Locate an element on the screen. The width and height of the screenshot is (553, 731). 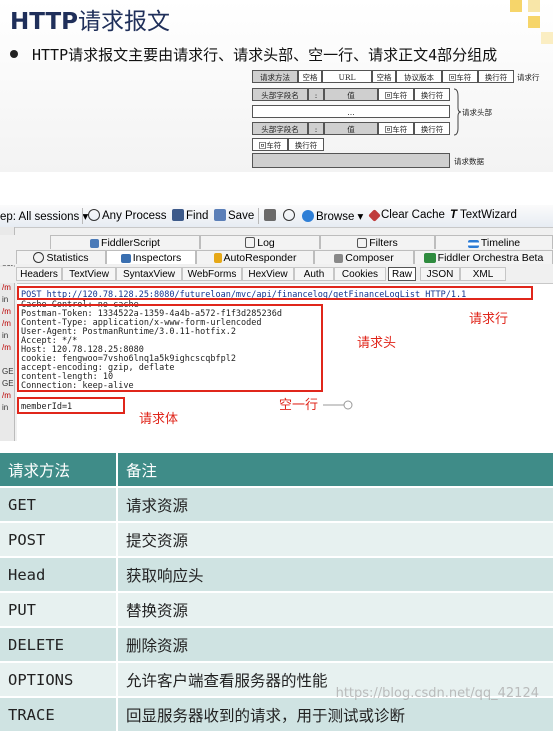
slide-title: HTTP请求报文 is located at coordinates (90, 19).